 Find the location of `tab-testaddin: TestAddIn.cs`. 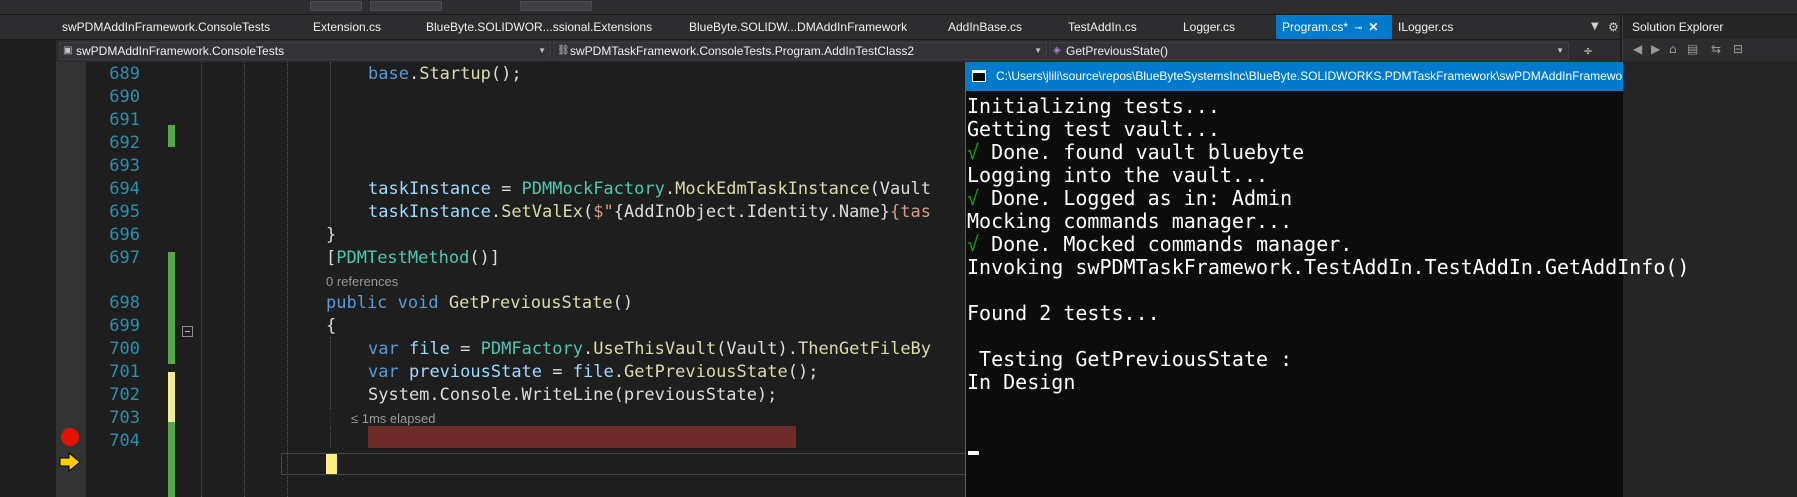

tab-testaddin: TestAddIn.cs is located at coordinates (1102, 27).